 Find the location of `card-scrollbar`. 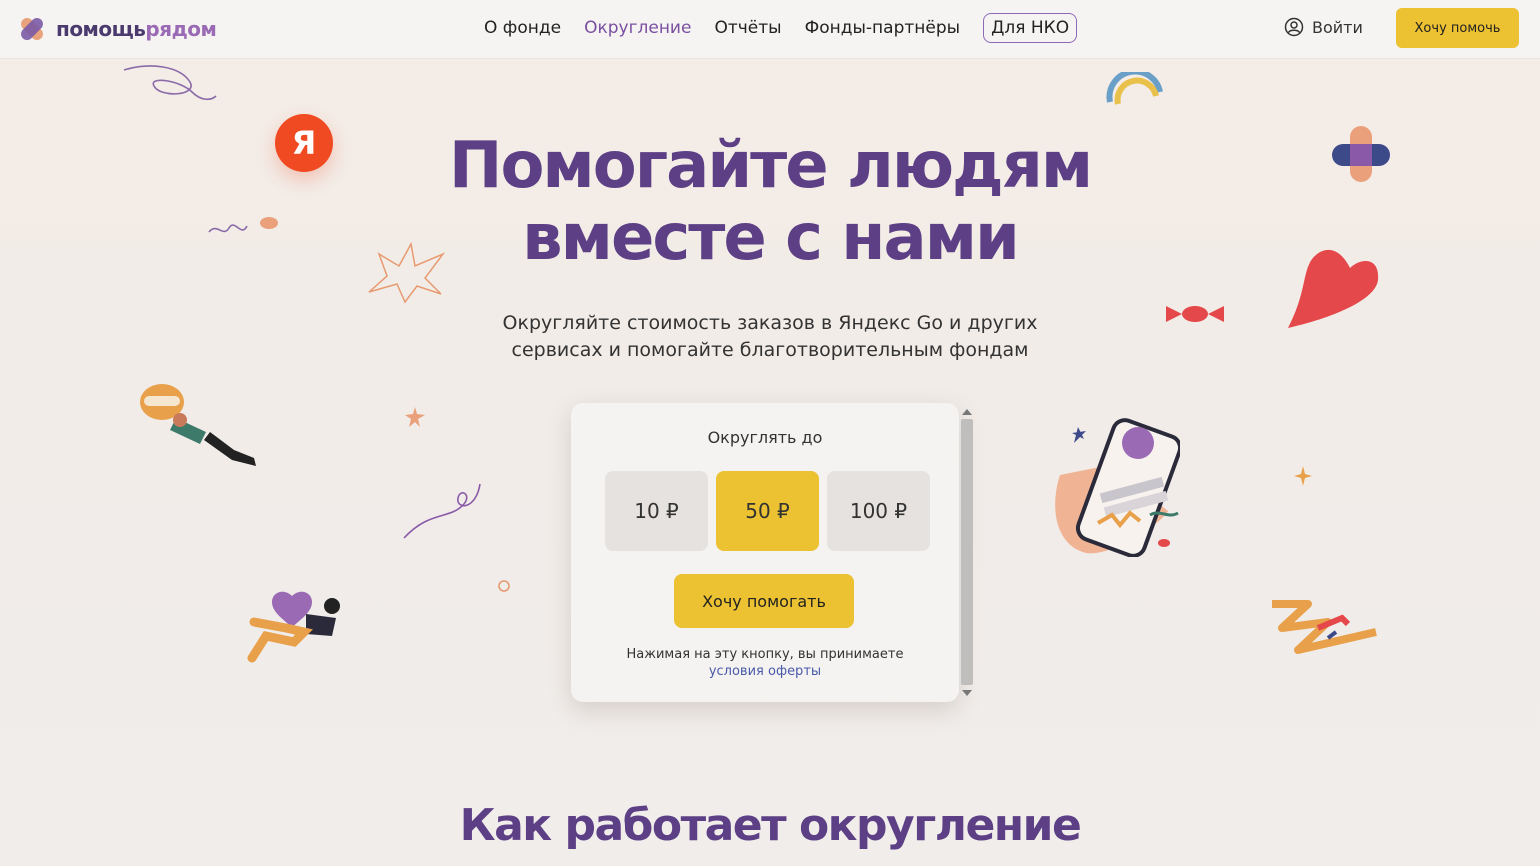

card-scrollbar is located at coordinates (966, 554).